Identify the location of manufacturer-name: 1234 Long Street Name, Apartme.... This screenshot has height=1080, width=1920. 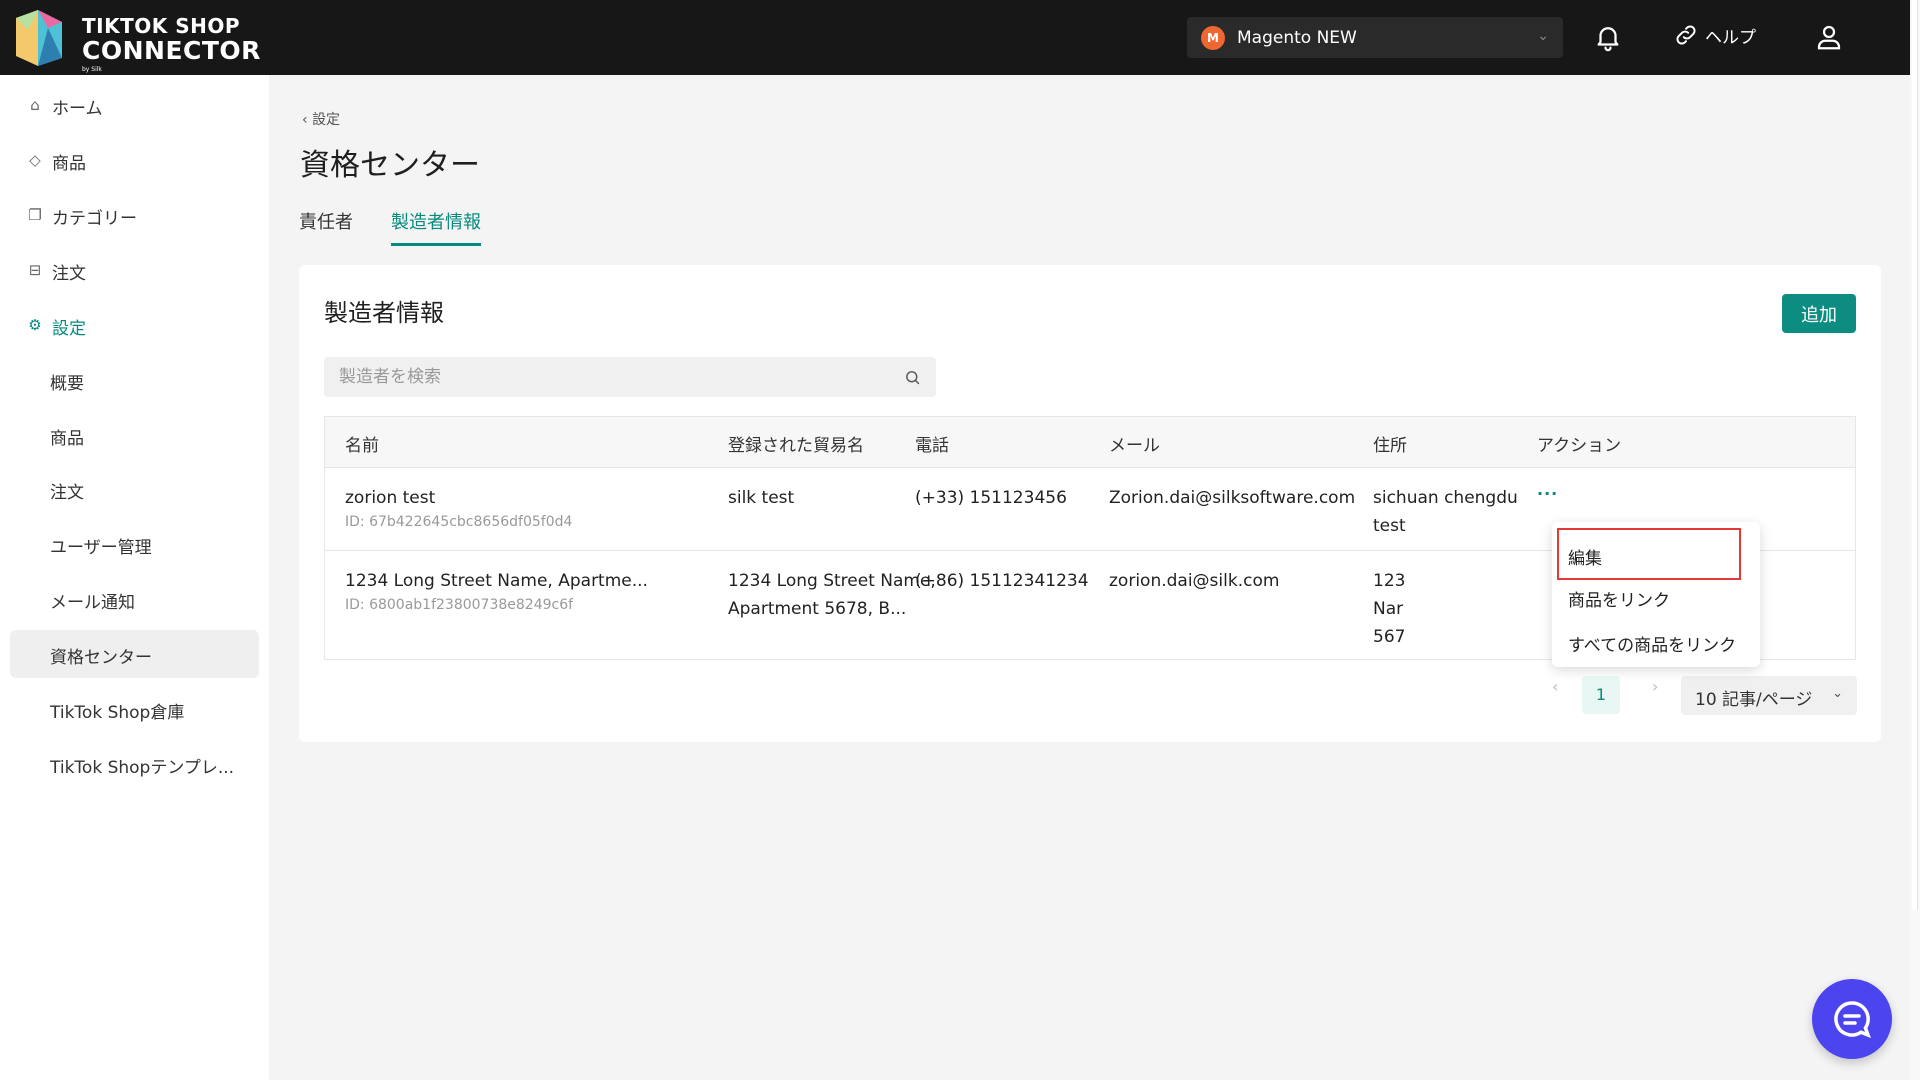
(496, 581).